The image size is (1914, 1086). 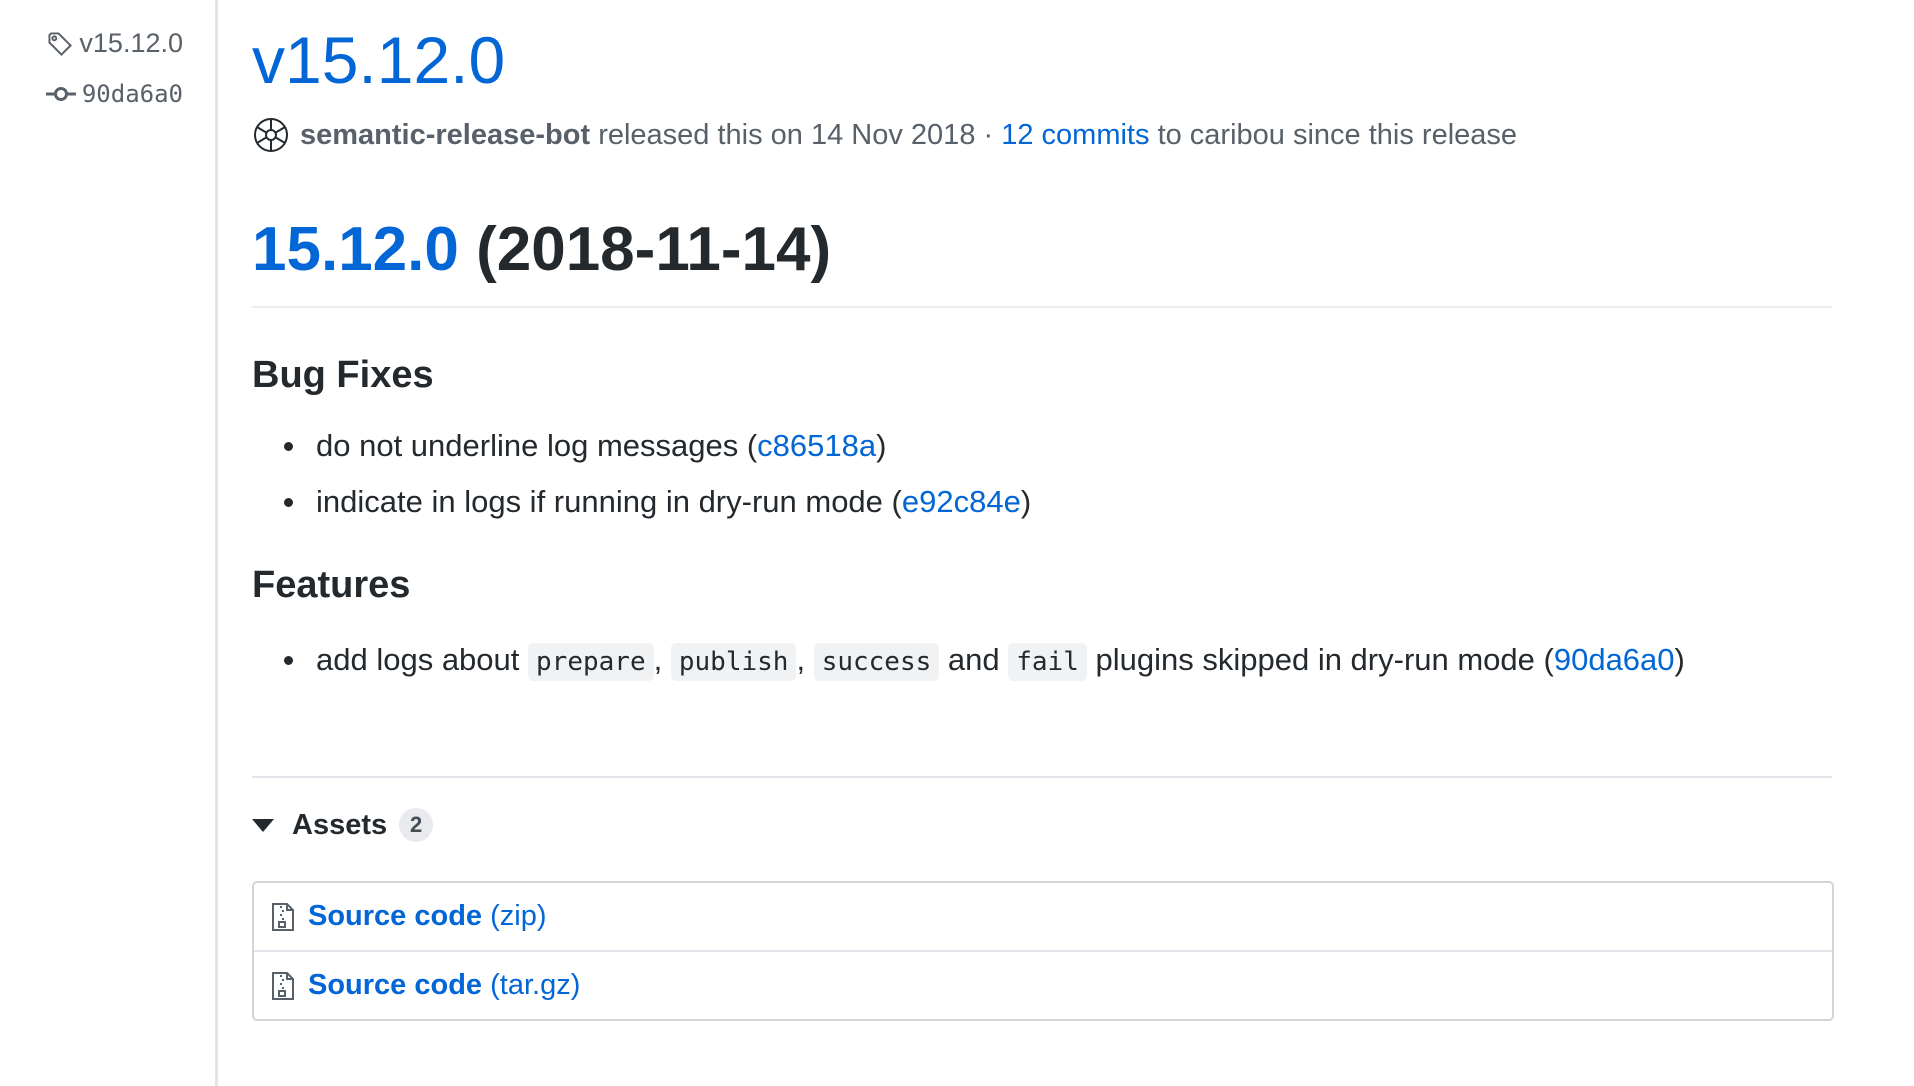 What do you see at coordinates (816, 445) in the screenshot?
I see `commit-hash-link: c86518a` at bounding box center [816, 445].